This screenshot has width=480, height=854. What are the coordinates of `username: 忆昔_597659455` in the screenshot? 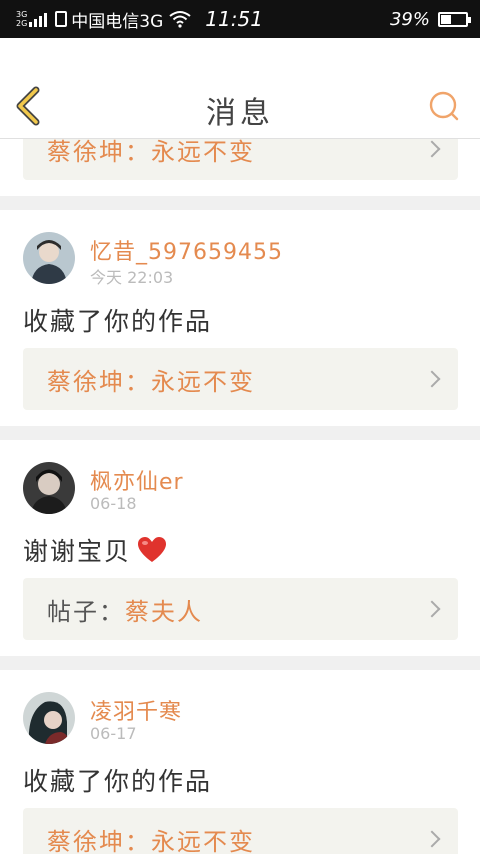 It's located at (186, 250).